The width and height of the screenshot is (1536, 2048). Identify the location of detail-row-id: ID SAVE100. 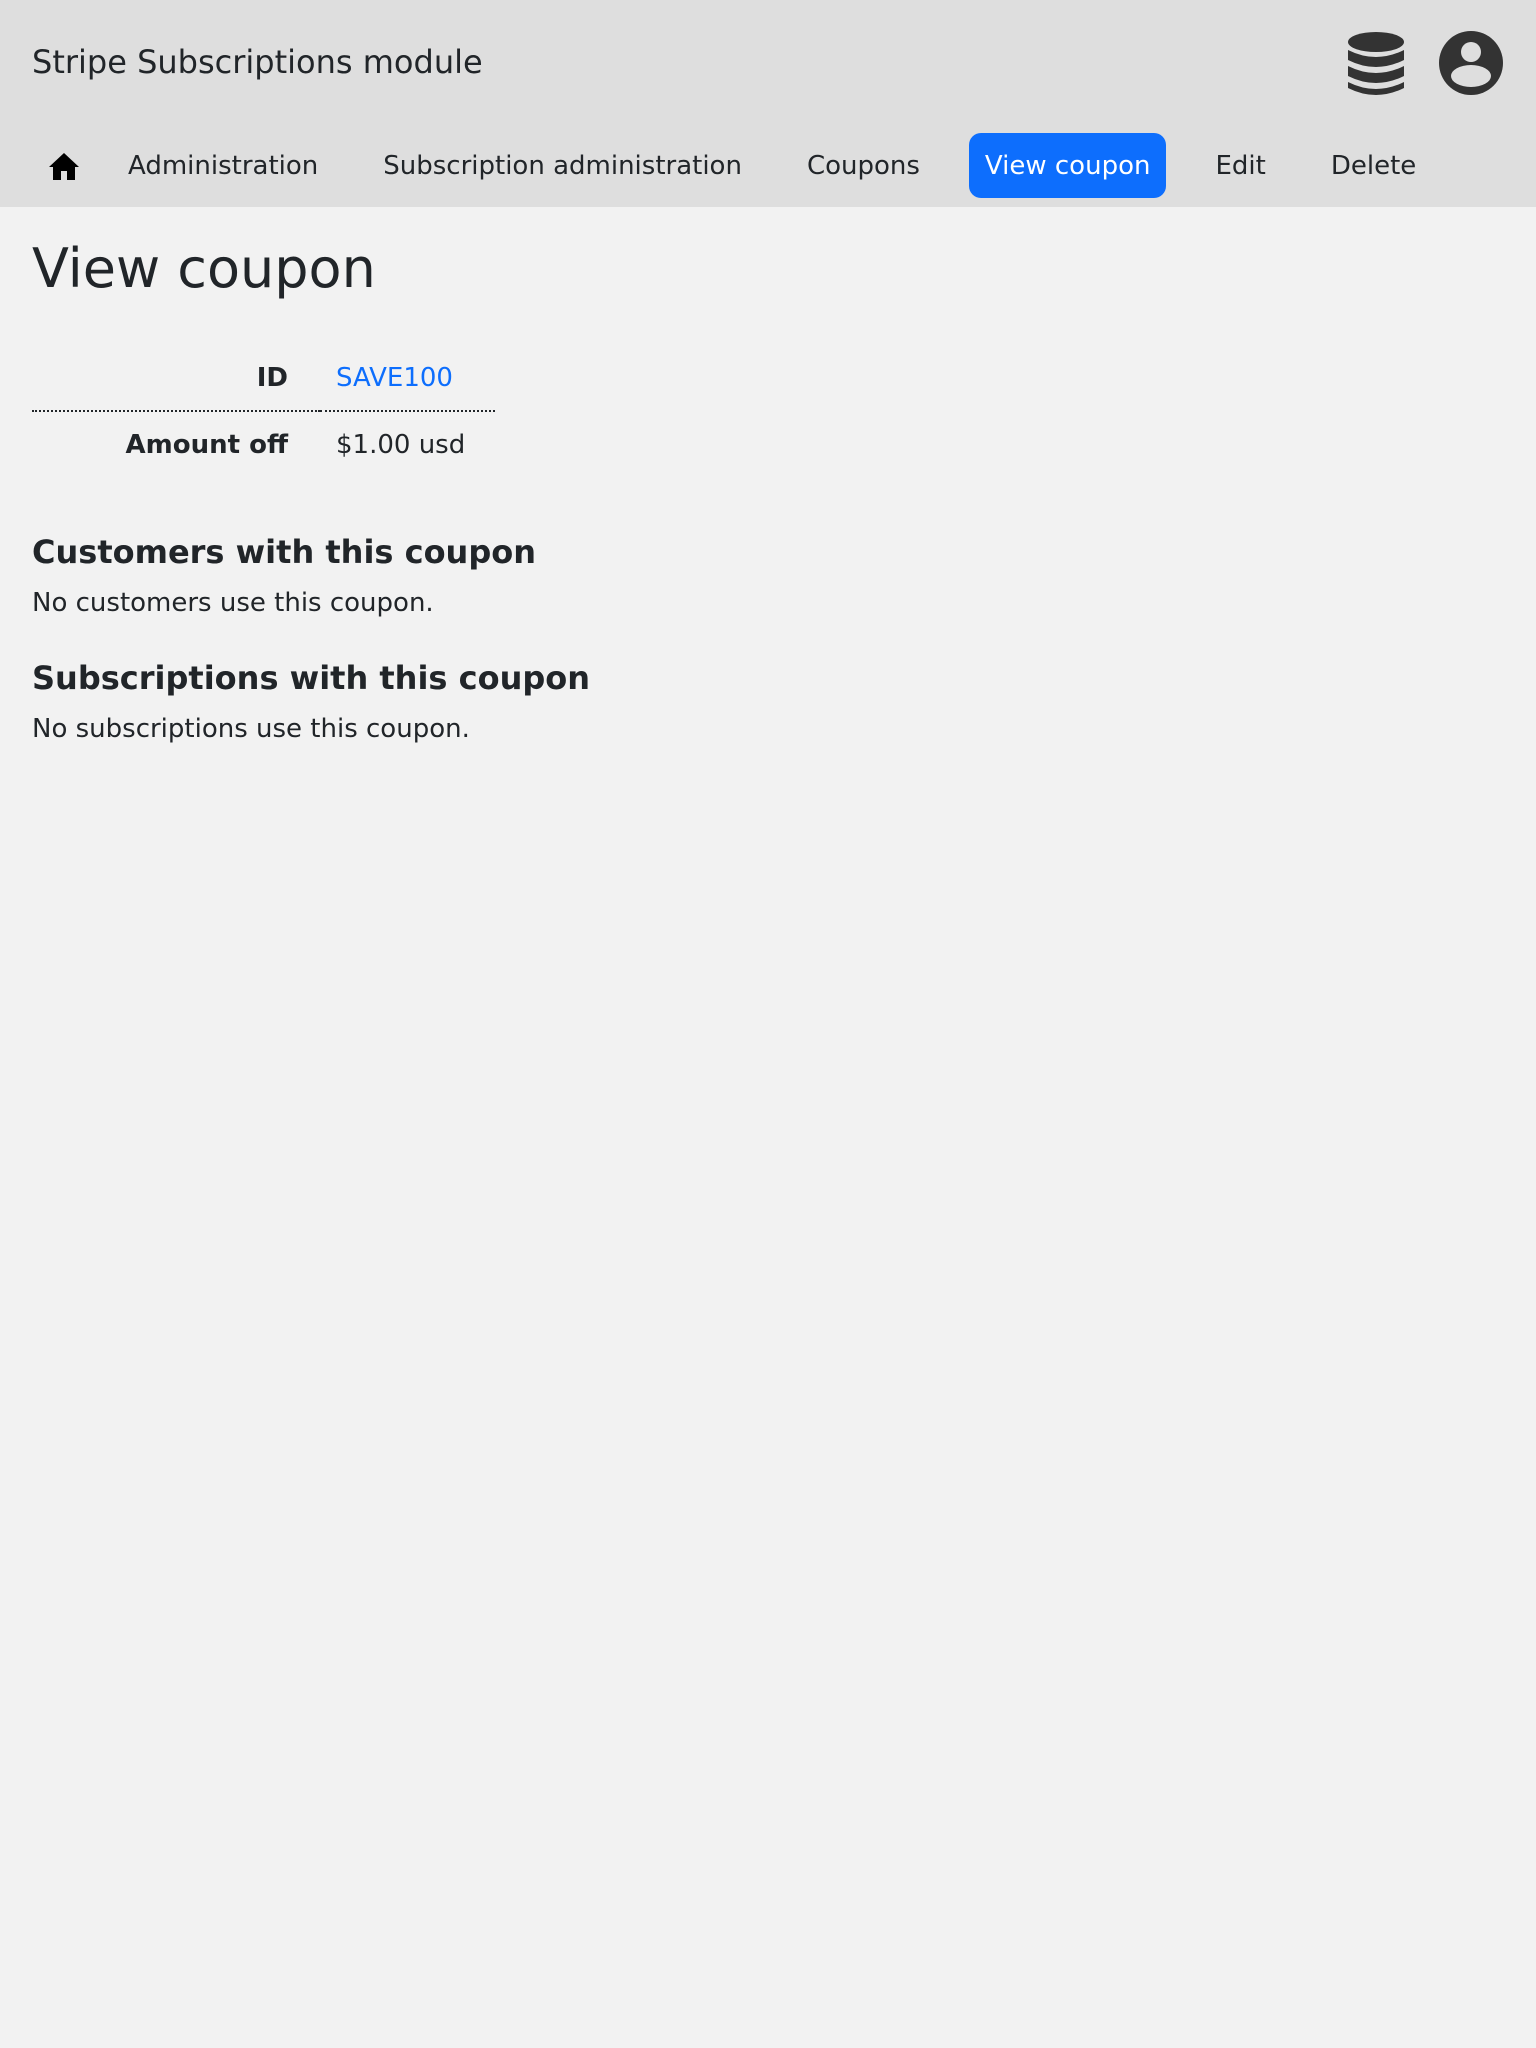
(264, 378).